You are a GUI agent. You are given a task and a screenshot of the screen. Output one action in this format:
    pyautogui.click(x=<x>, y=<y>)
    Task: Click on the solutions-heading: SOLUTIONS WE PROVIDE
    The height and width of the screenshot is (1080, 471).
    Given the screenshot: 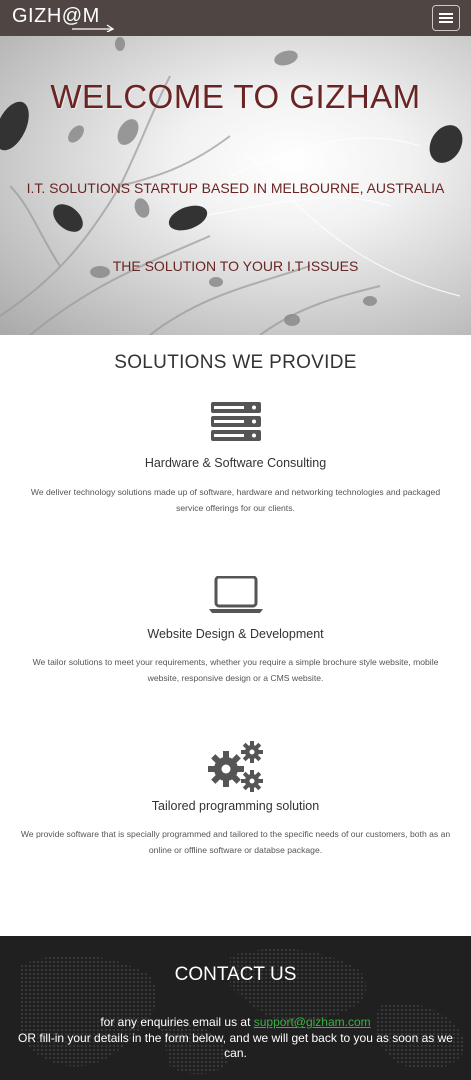 What is the action you would take?
    pyautogui.click(x=235, y=362)
    